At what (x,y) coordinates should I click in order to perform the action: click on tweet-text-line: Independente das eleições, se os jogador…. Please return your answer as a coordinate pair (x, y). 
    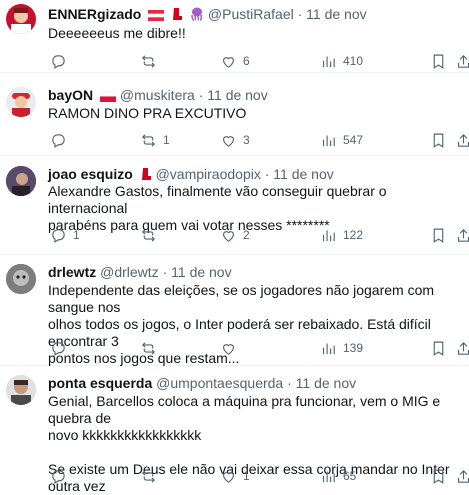
    Looking at the image, I should click on (241, 298).